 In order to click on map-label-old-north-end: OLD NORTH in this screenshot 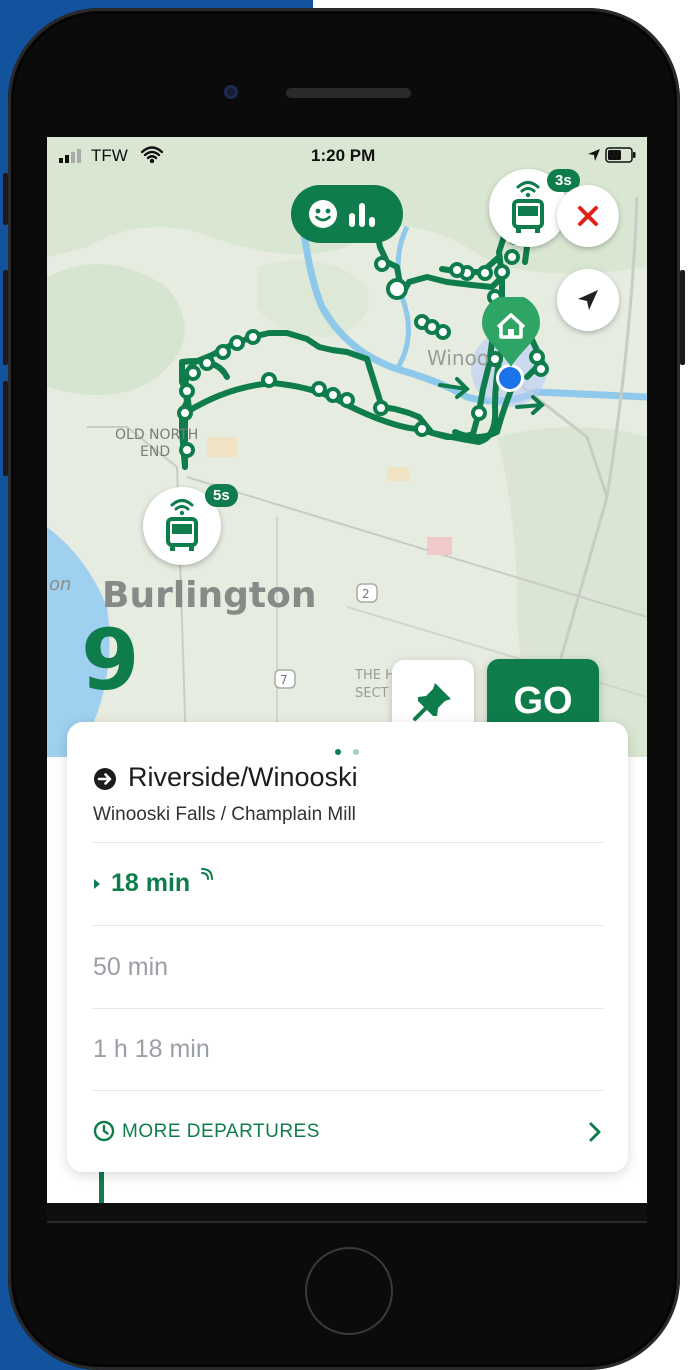, I will do `click(156, 435)`.